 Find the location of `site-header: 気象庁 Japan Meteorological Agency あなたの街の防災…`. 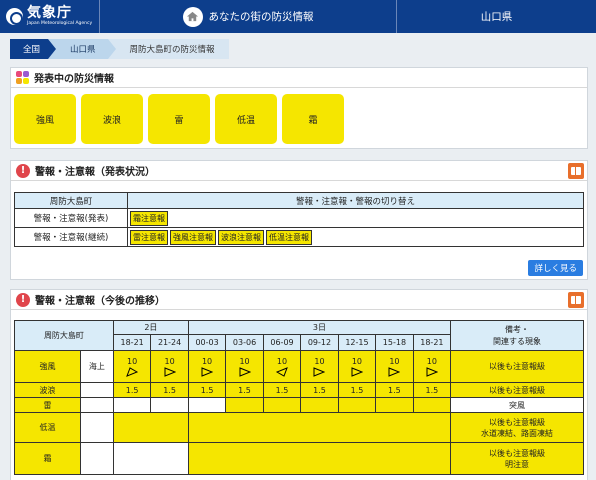

site-header: 気象庁 Japan Meteorological Agency あなたの街の防災… is located at coordinates (298, 16).